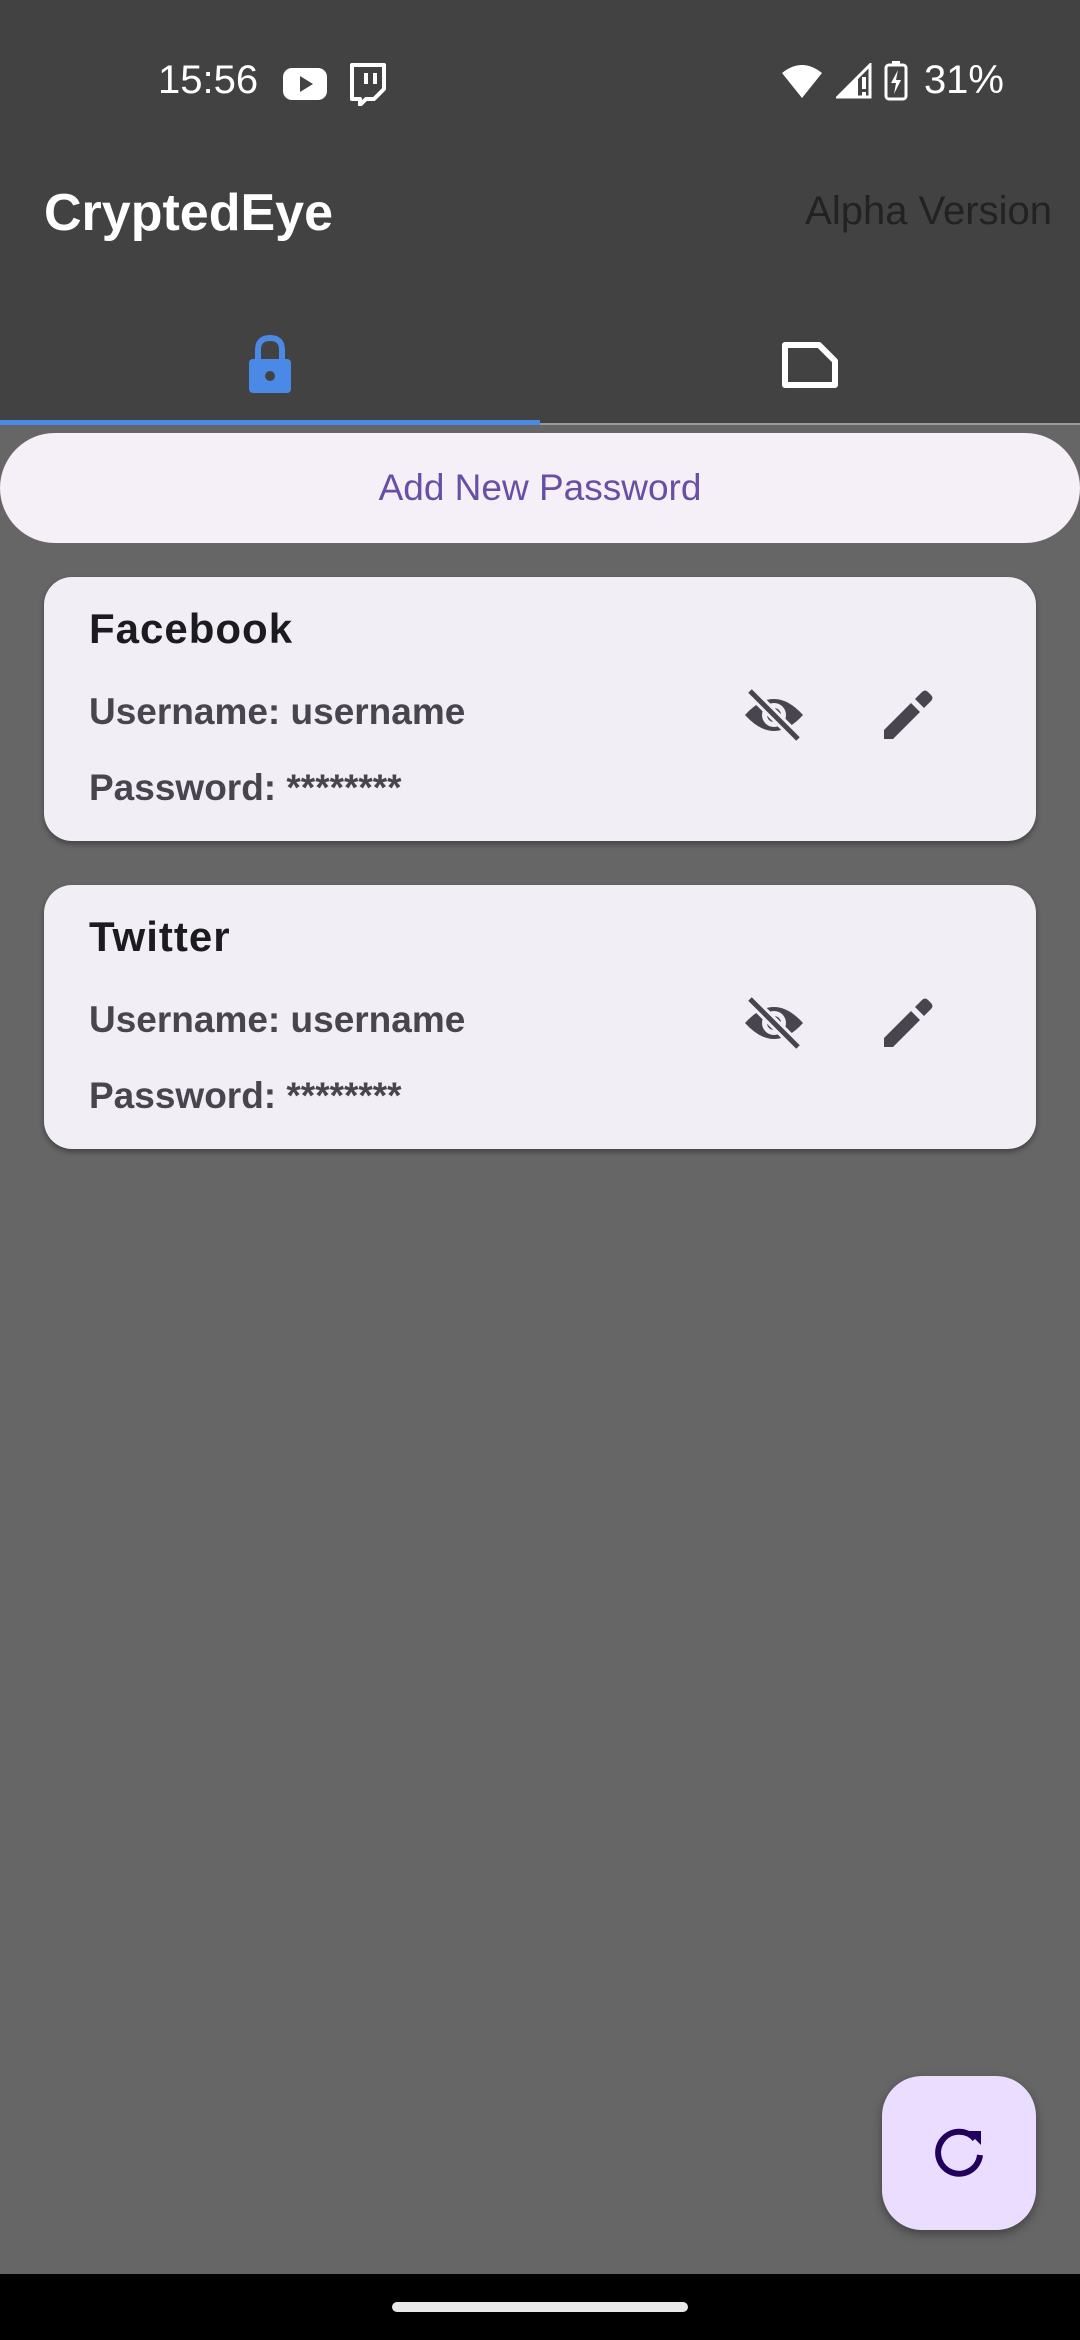 The image size is (1080, 2340). What do you see at coordinates (963, 80) in the screenshot?
I see `battery-percentage: 31%` at bounding box center [963, 80].